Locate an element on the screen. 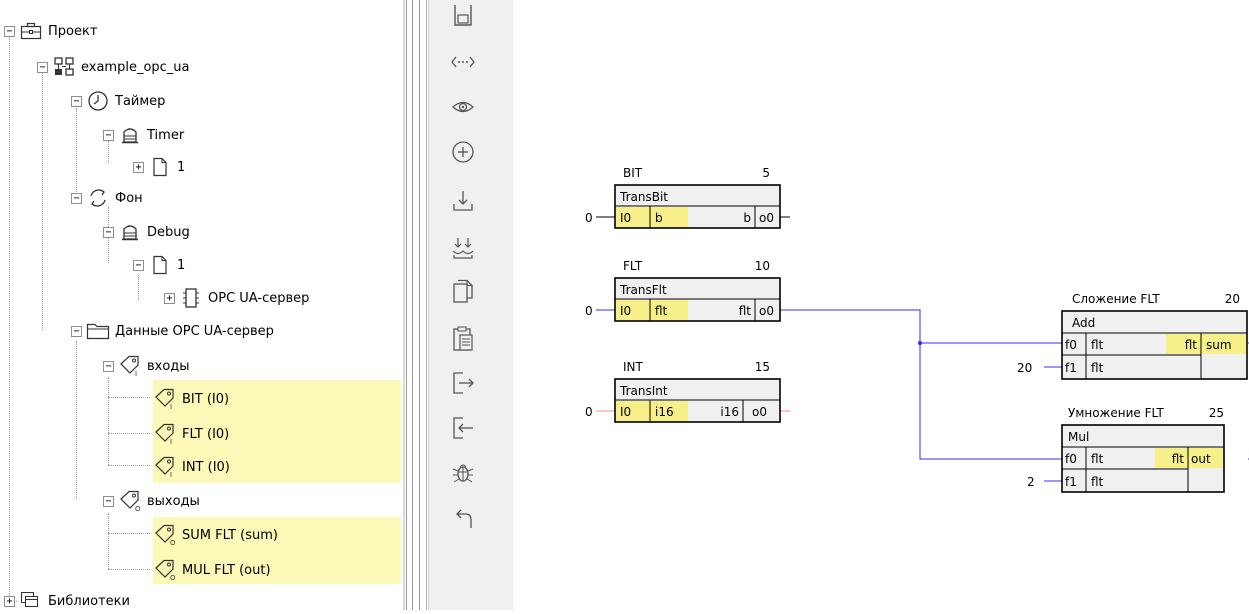 The height and width of the screenshot is (614, 1249). port-in-type: i16 is located at coordinates (664, 412).